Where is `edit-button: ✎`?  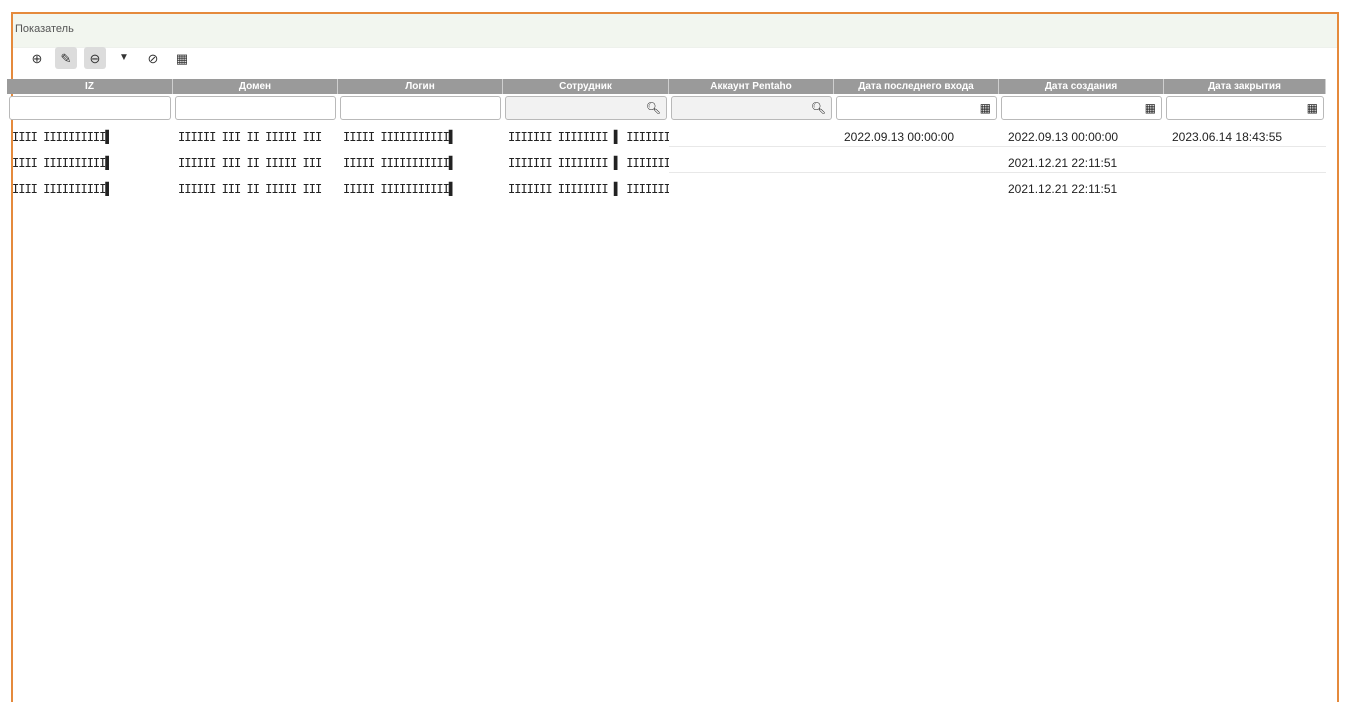
edit-button: ✎ is located at coordinates (66, 58).